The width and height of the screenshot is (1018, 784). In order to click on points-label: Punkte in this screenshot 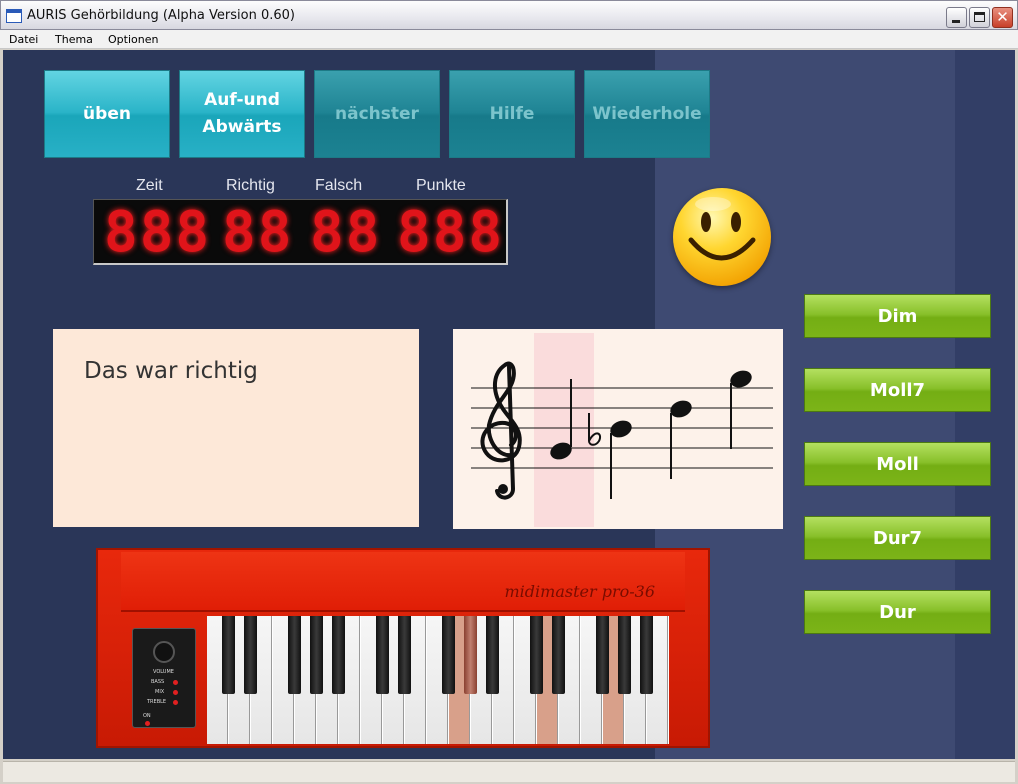, I will do `click(441, 185)`.